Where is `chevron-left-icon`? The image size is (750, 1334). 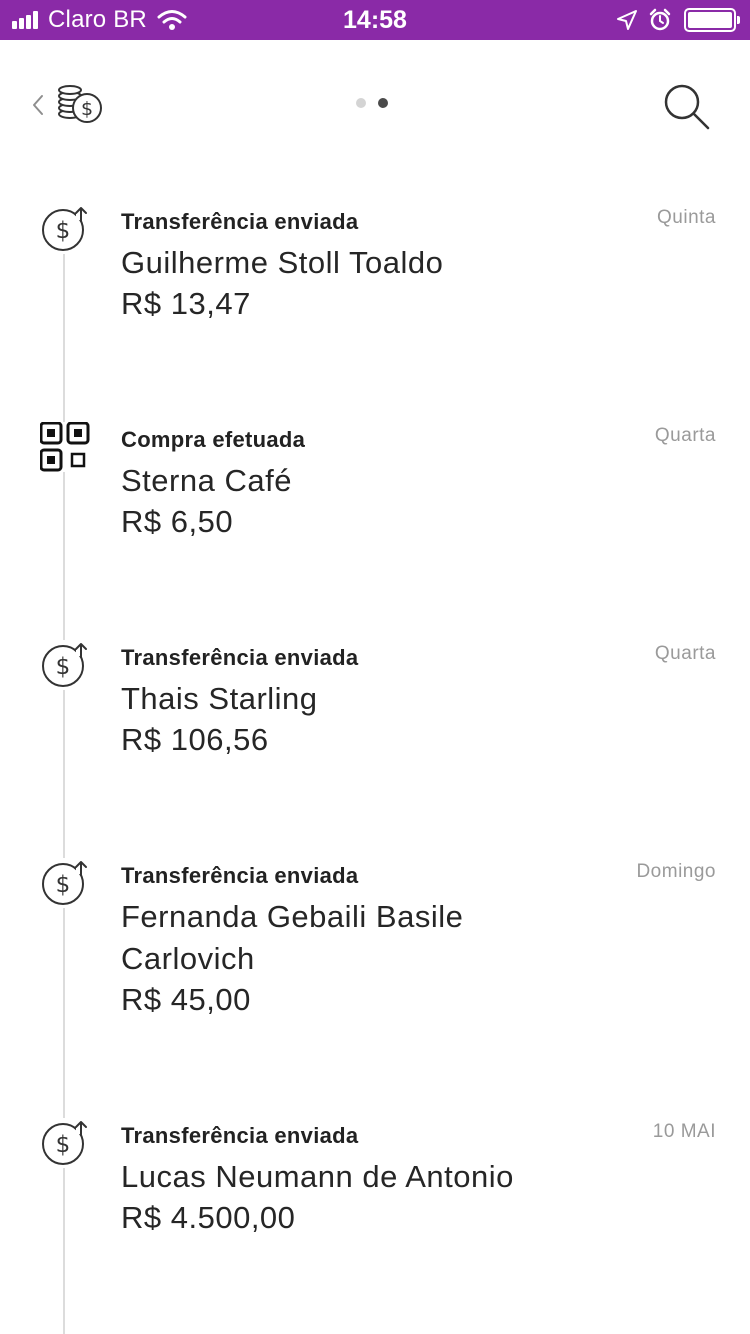 chevron-left-icon is located at coordinates (39, 105).